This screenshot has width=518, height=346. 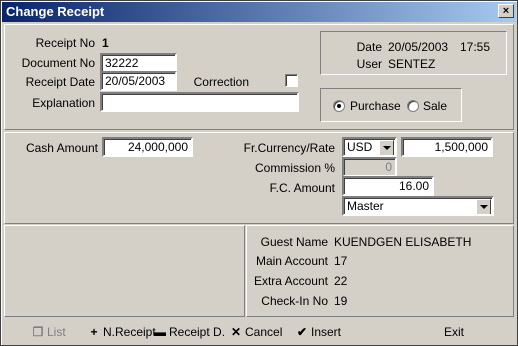 What do you see at coordinates (138, 63) in the screenshot?
I see `document-no-field: 32222` at bounding box center [138, 63].